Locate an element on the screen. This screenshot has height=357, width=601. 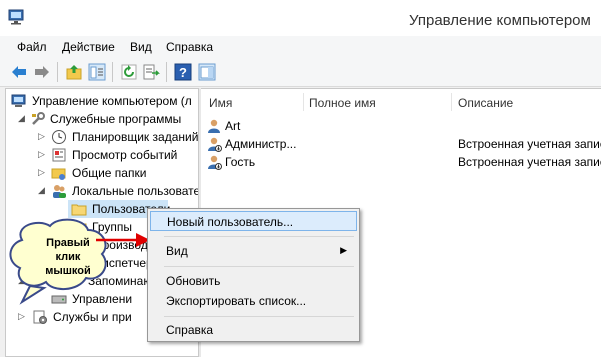
menu-file: Файл is located at coordinates (32, 47).